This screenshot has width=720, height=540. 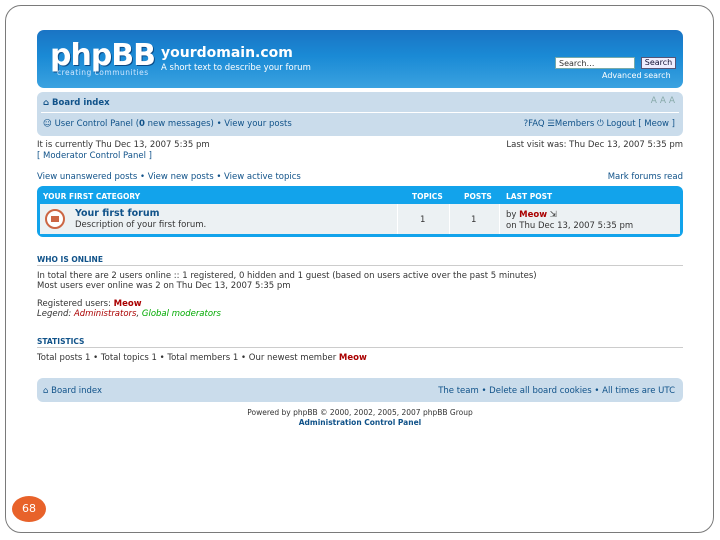 I want to click on category-name: YOUR FIRST CATEGORY, so click(x=91, y=196).